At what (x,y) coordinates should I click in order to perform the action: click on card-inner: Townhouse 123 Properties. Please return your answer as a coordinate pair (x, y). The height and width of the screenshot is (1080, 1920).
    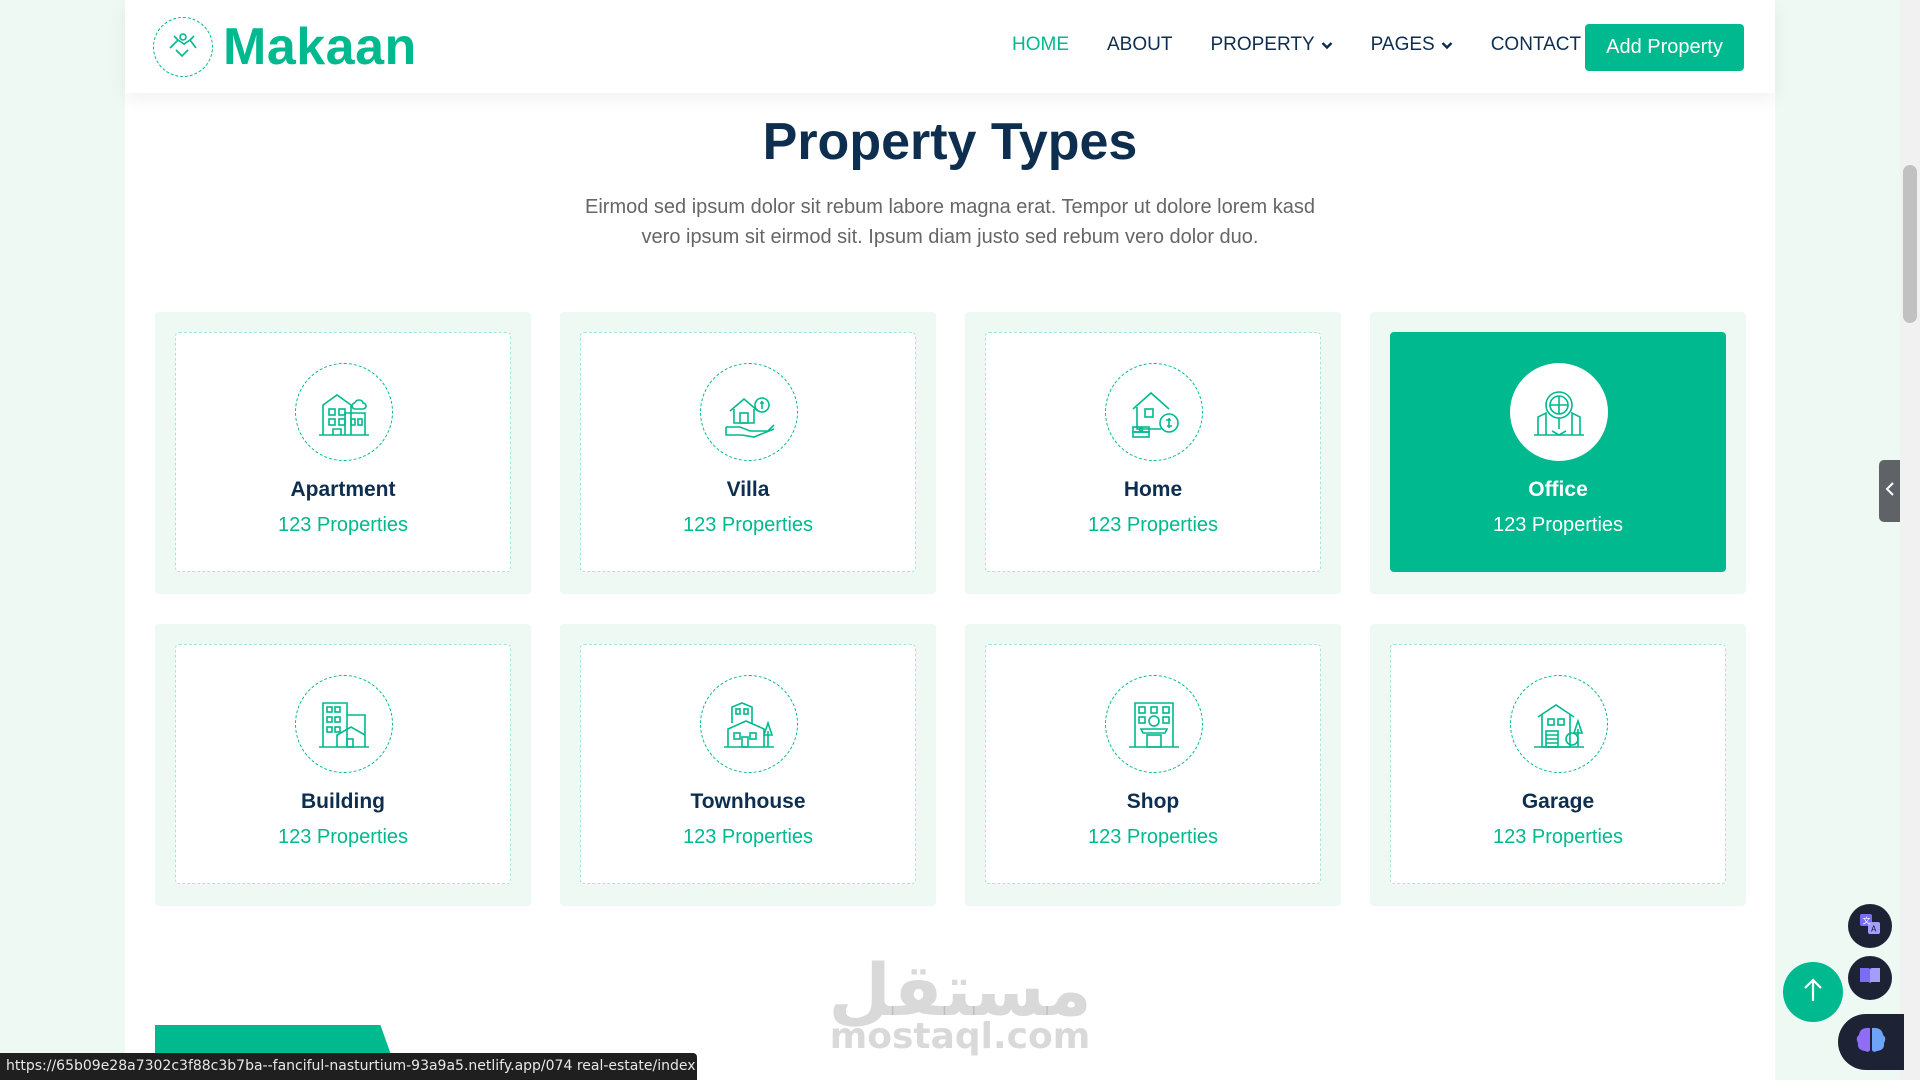
    Looking at the image, I should click on (748, 764).